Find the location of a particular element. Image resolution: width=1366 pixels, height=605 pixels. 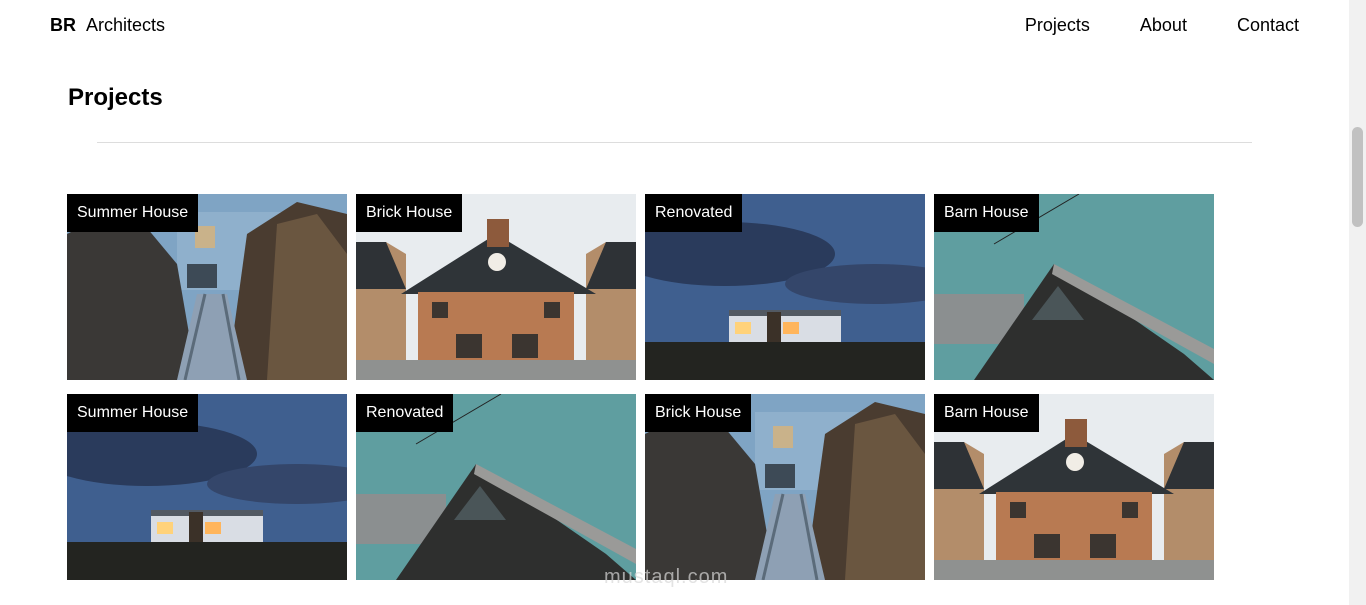

nav-link-about: About is located at coordinates (1163, 25).